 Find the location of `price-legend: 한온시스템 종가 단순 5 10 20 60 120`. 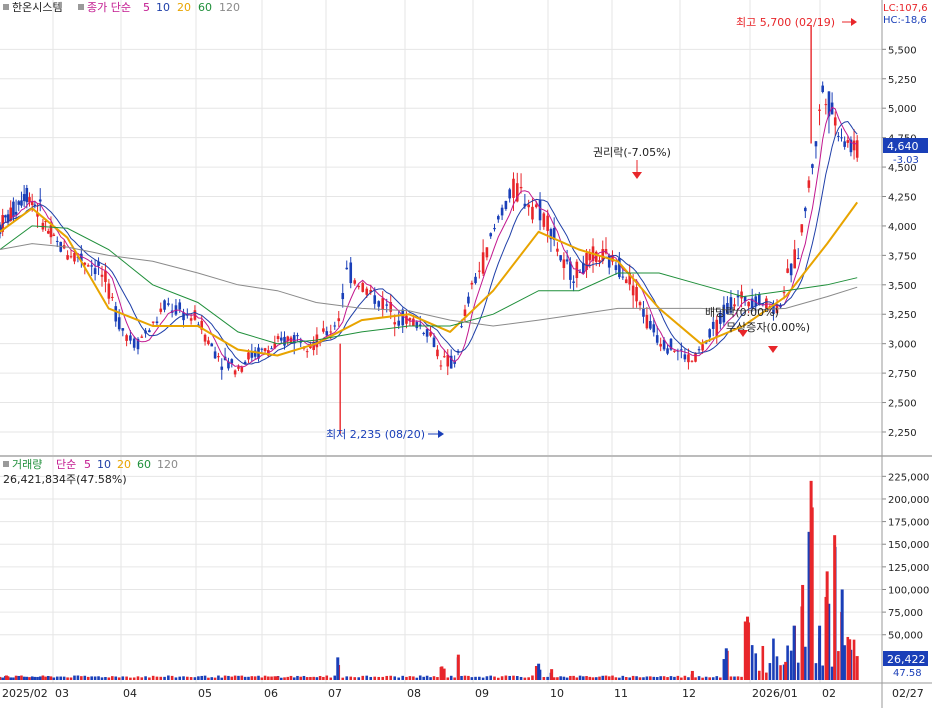

price-legend: 한온시스템 종가 단순 5 10 20 60 120 is located at coordinates (121, 7).